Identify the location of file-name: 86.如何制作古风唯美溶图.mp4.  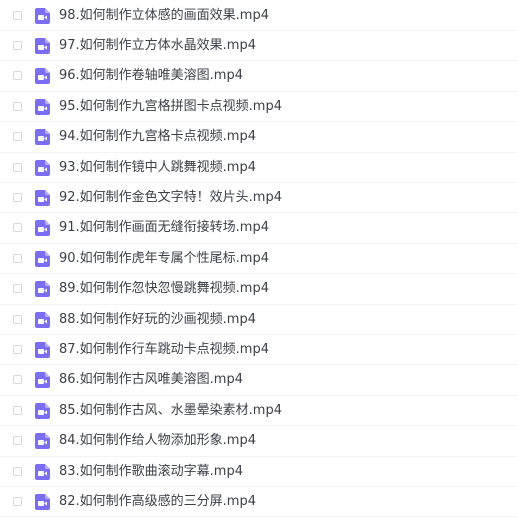
(151, 380).